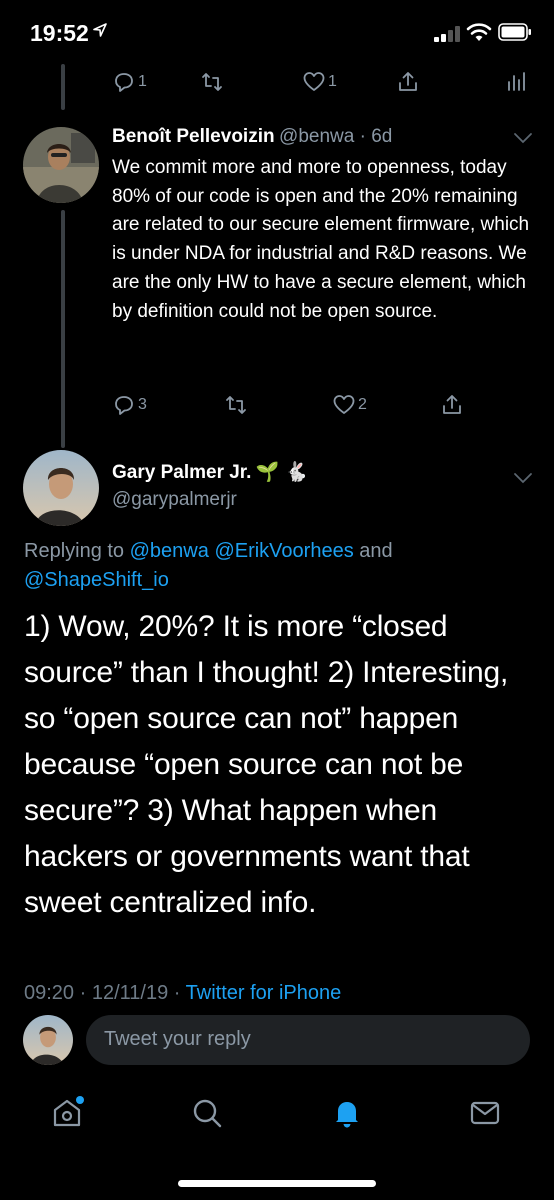  What do you see at coordinates (74, 551) in the screenshot?
I see `replying-prefix: Replying to` at bounding box center [74, 551].